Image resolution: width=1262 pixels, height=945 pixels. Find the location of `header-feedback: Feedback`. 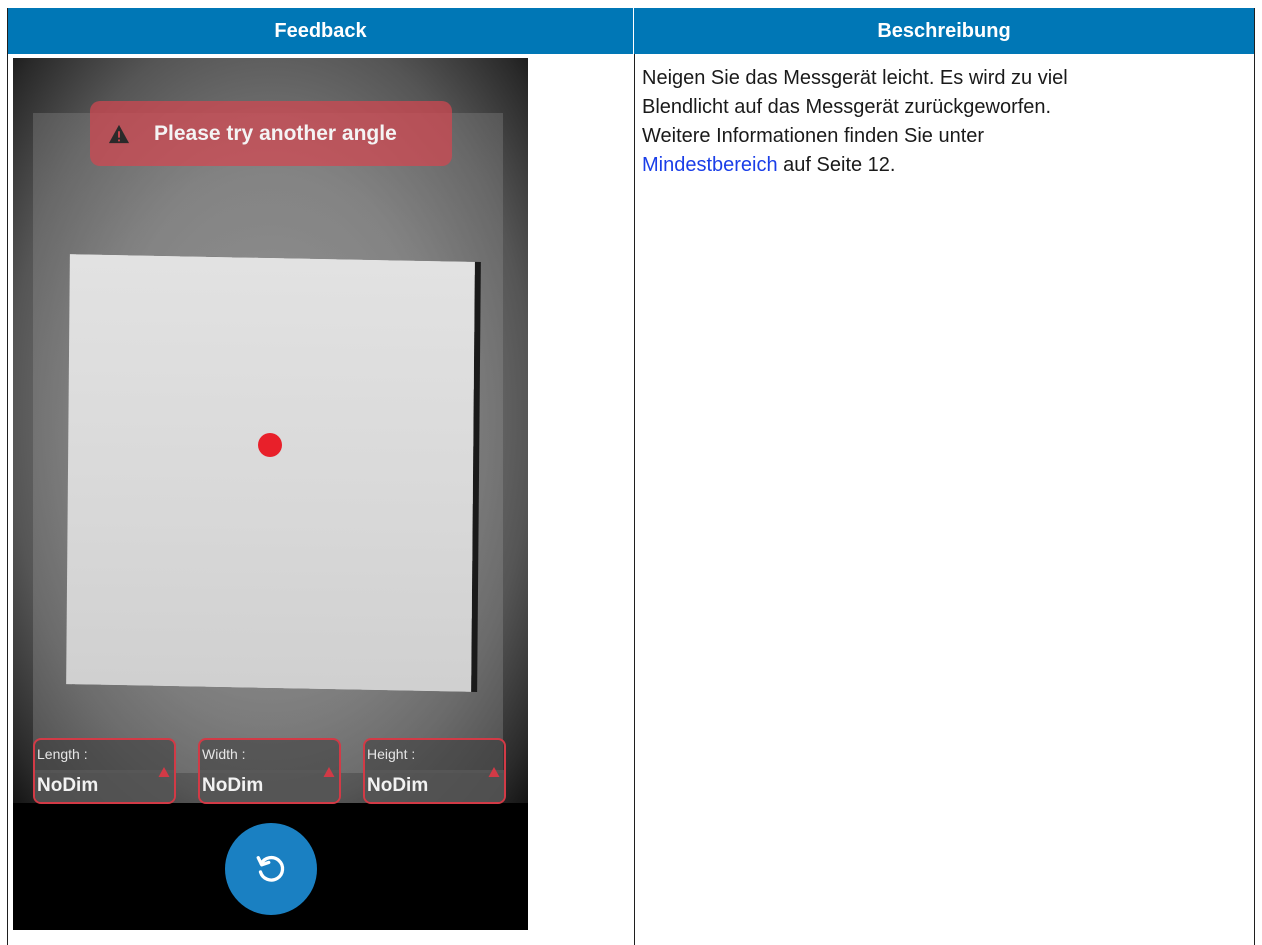

header-feedback: Feedback is located at coordinates (321, 31).